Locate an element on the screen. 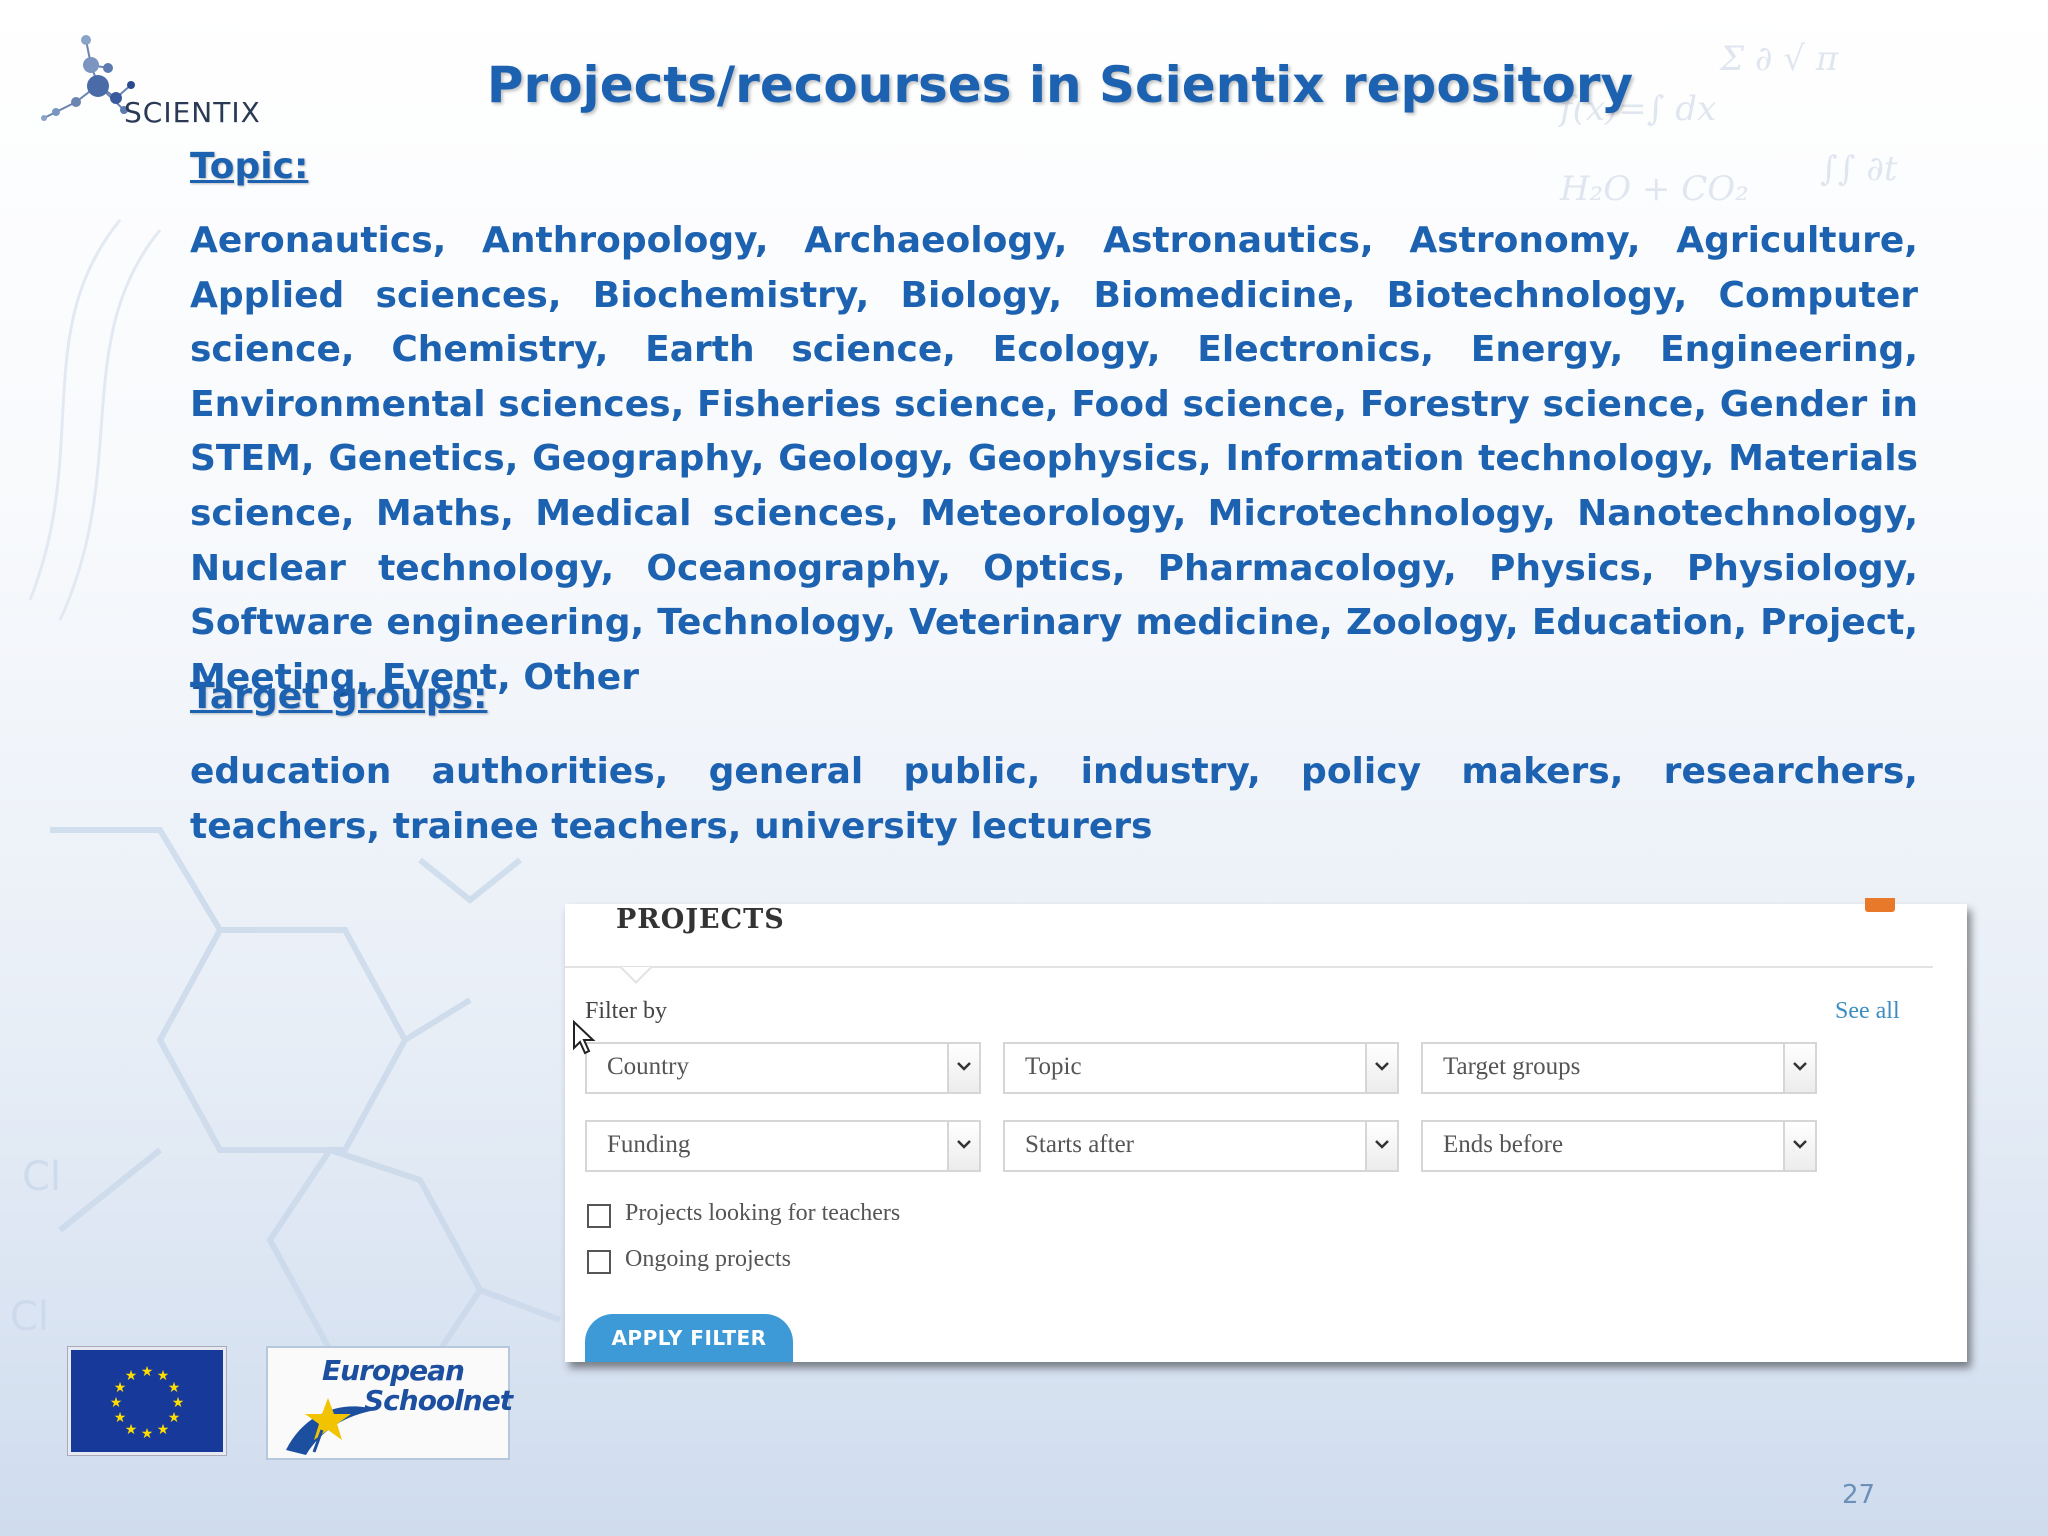  target-groups-select-label: Target groups is located at coordinates (1512, 1066).